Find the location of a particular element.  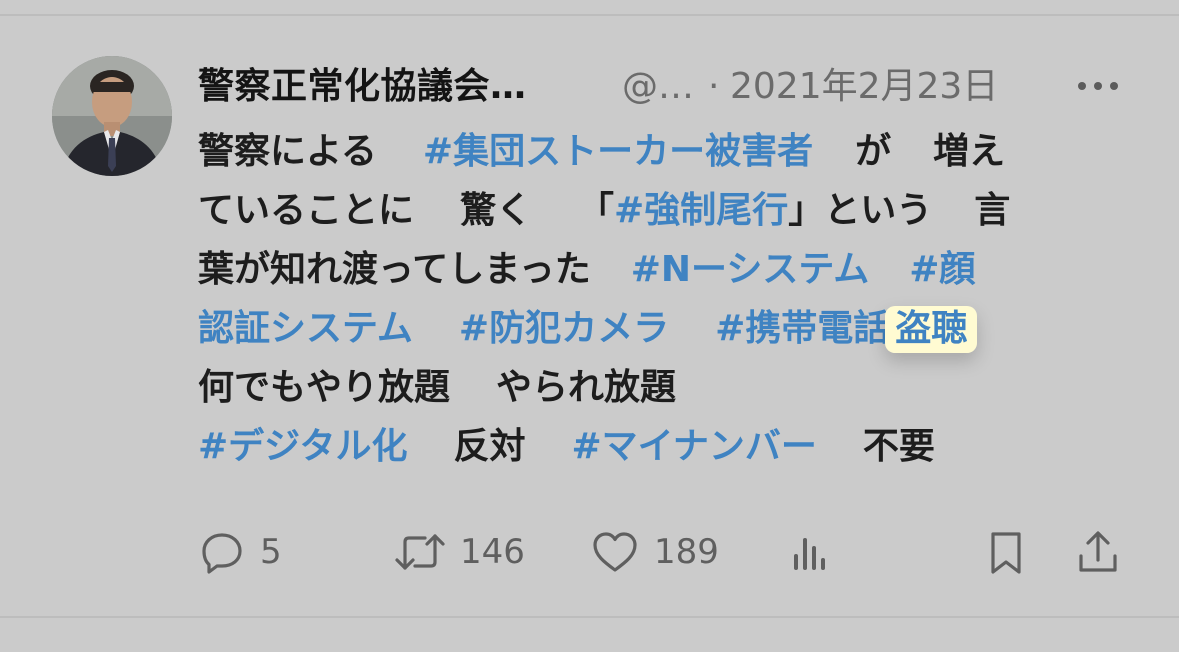

hashtag-link: 認証システム is located at coordinates (305, 328).